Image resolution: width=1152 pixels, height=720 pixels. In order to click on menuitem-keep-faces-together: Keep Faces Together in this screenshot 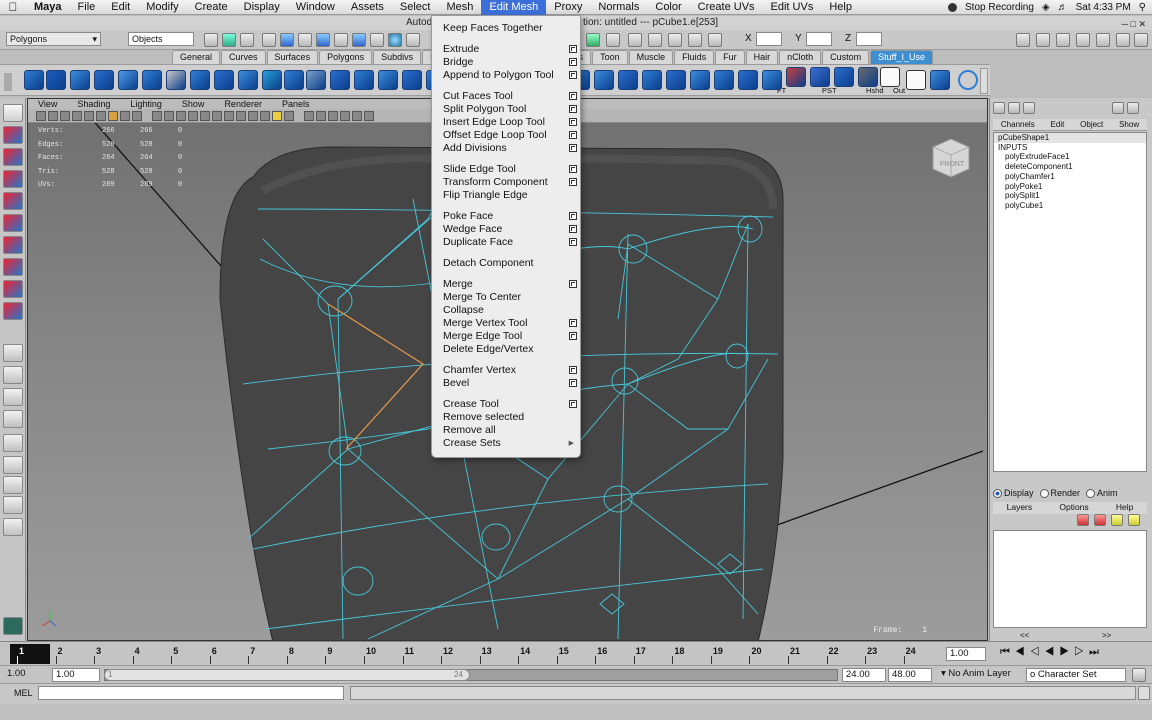, I will do `click(506, 28)`.